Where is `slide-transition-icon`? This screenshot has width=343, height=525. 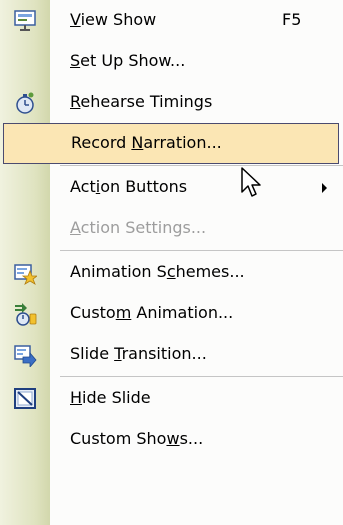 slide-transition-icon is located at coordinates (25, 354).